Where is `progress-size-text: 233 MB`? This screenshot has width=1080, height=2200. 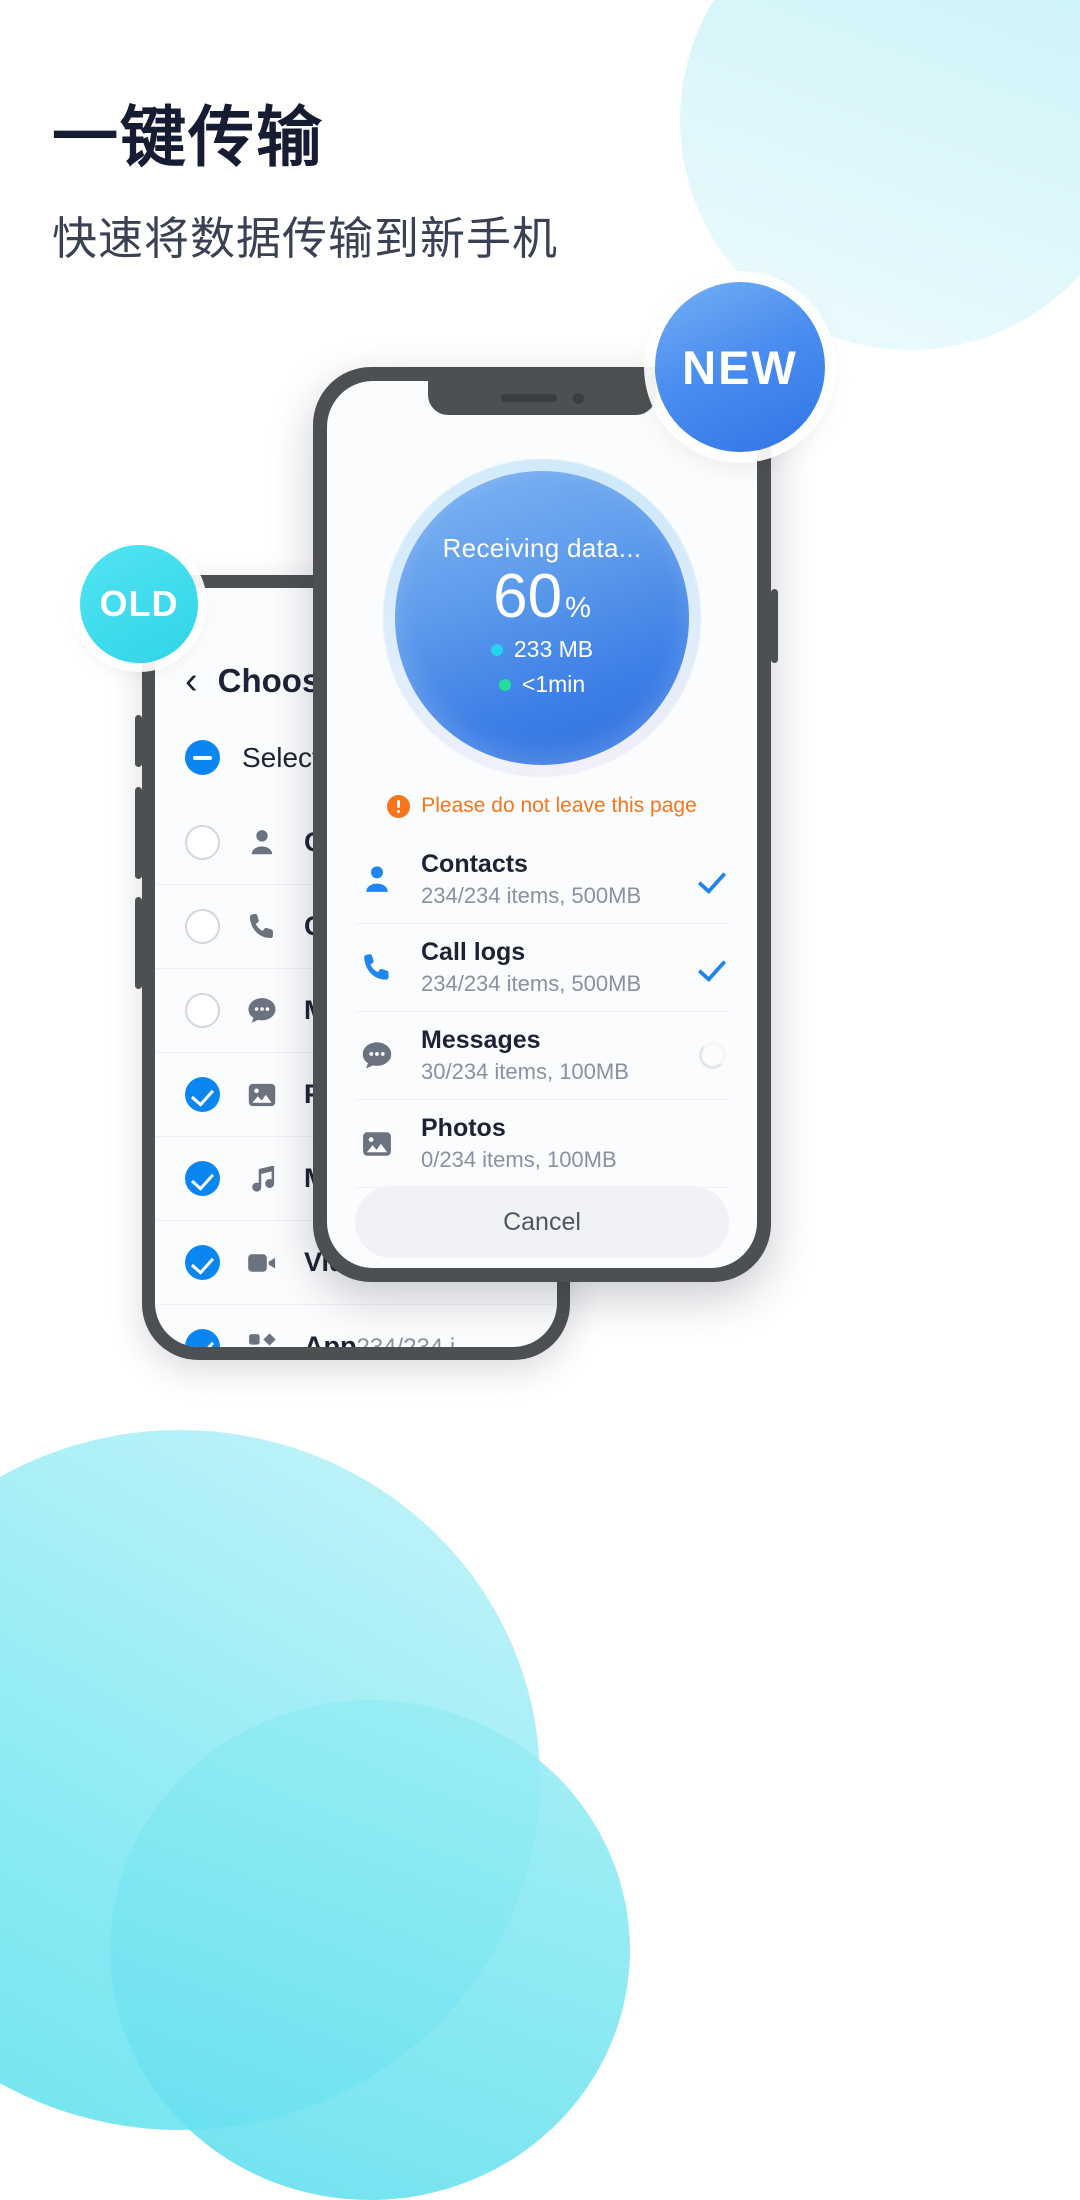
progress-size-text: 233 MB is located at coordinates (553, 649).